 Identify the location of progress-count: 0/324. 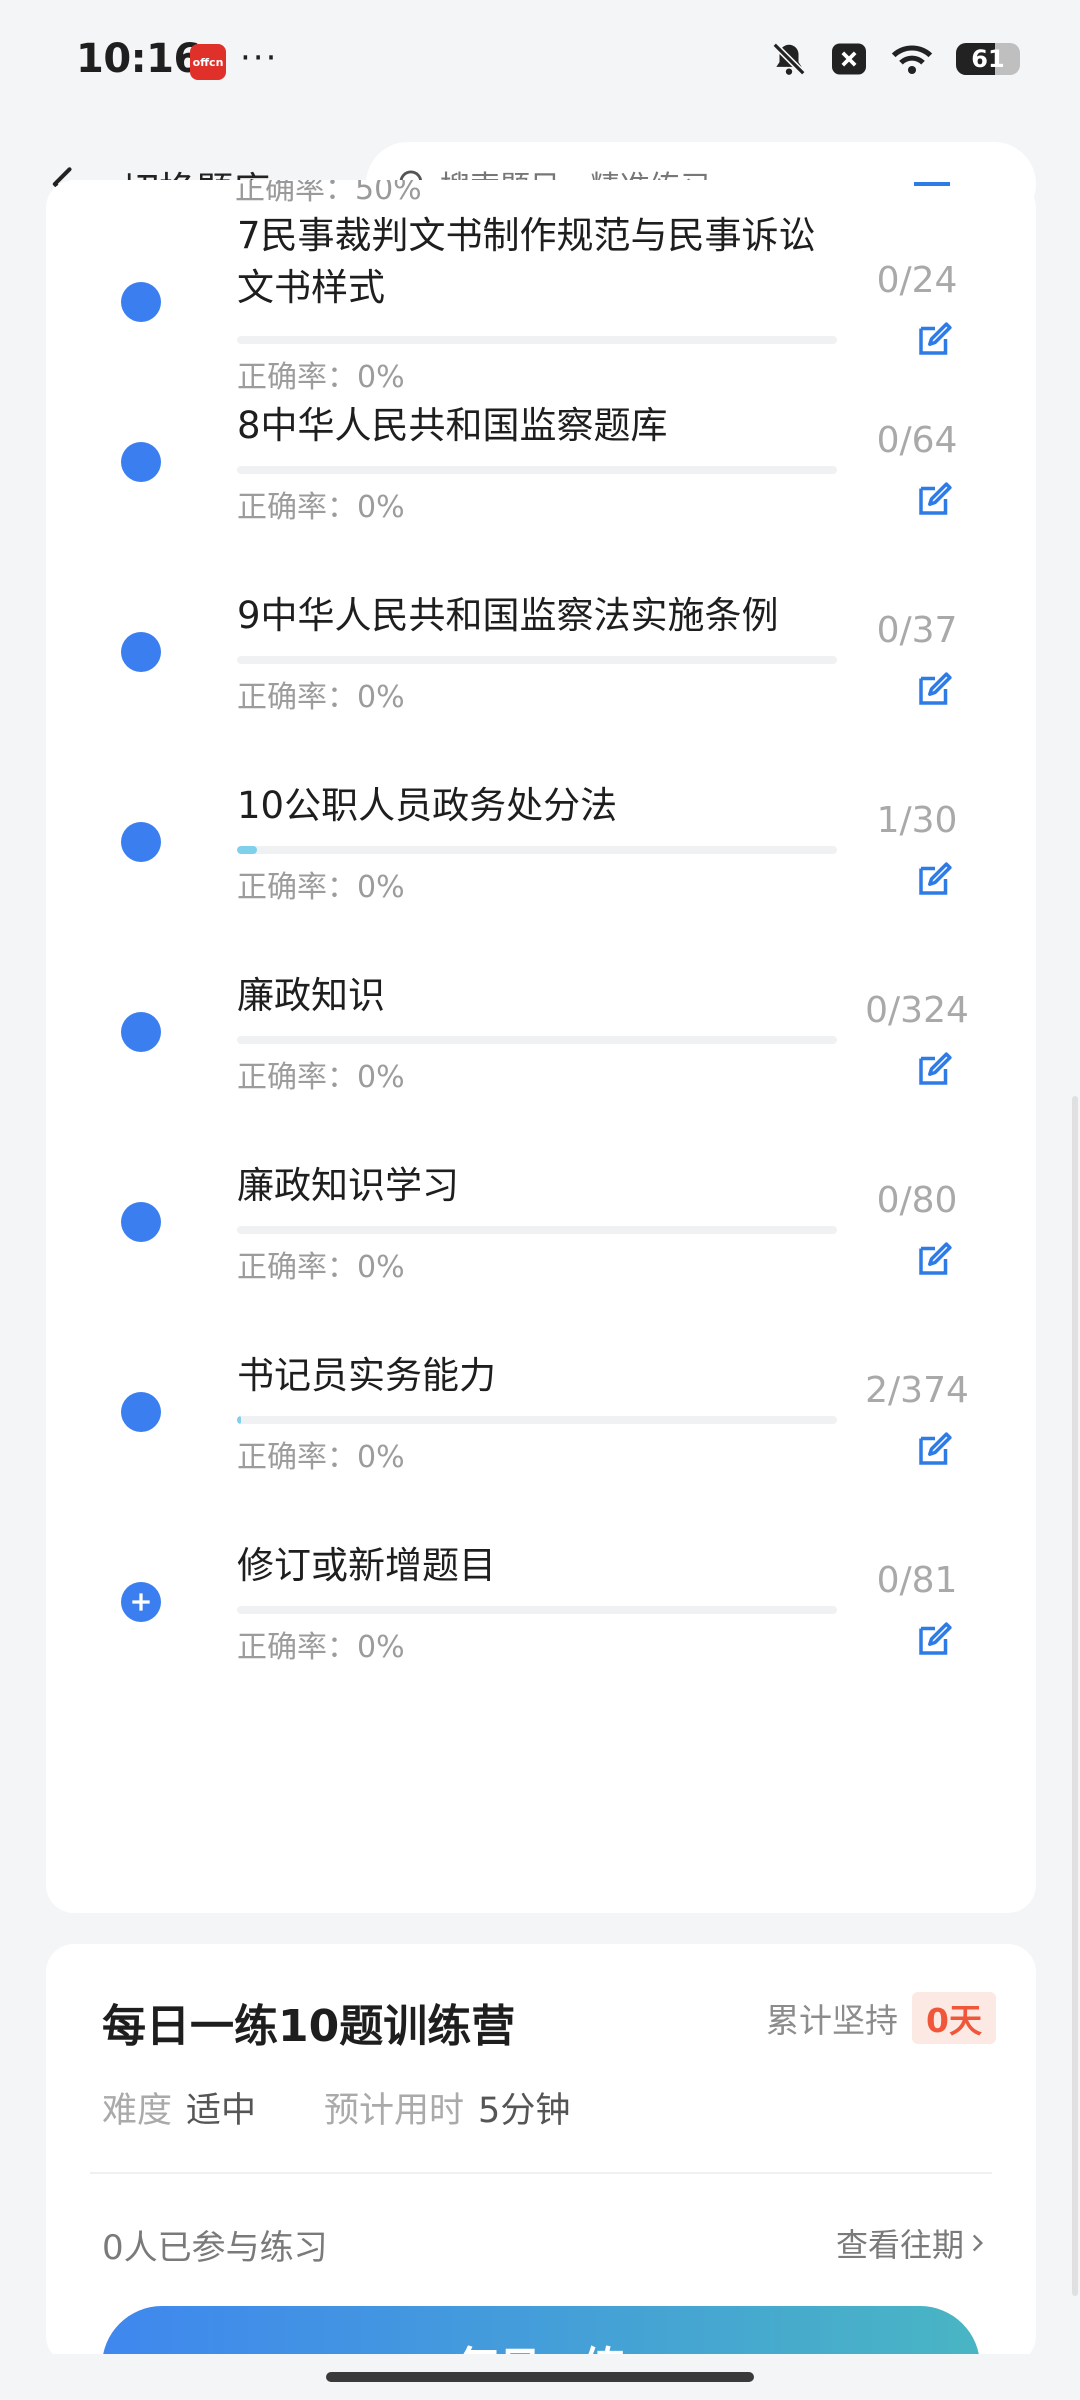
(917, 1010).